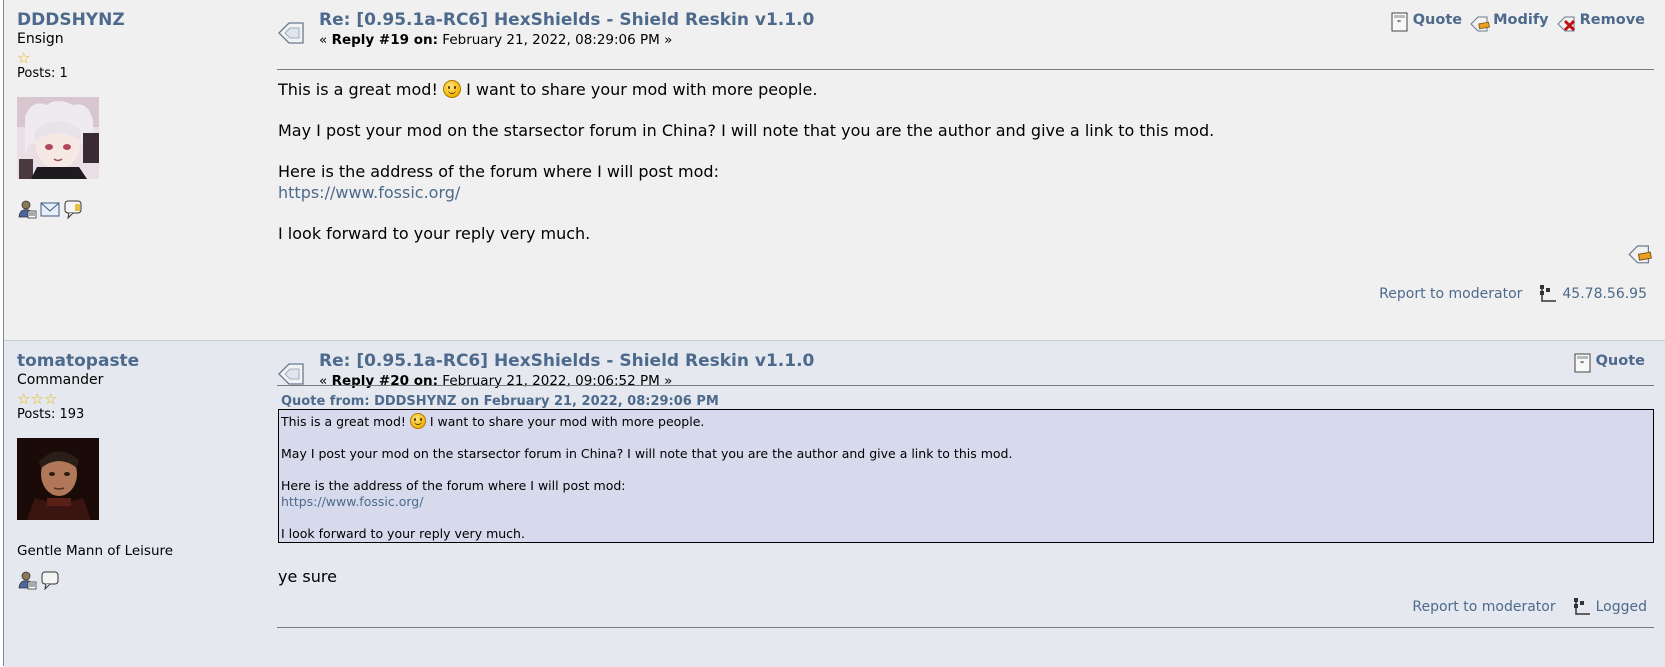  What do you see at coordinates (132, 57) in the screenshot?
I see `rank-stars: ☆` at bounding box center [132, 57].